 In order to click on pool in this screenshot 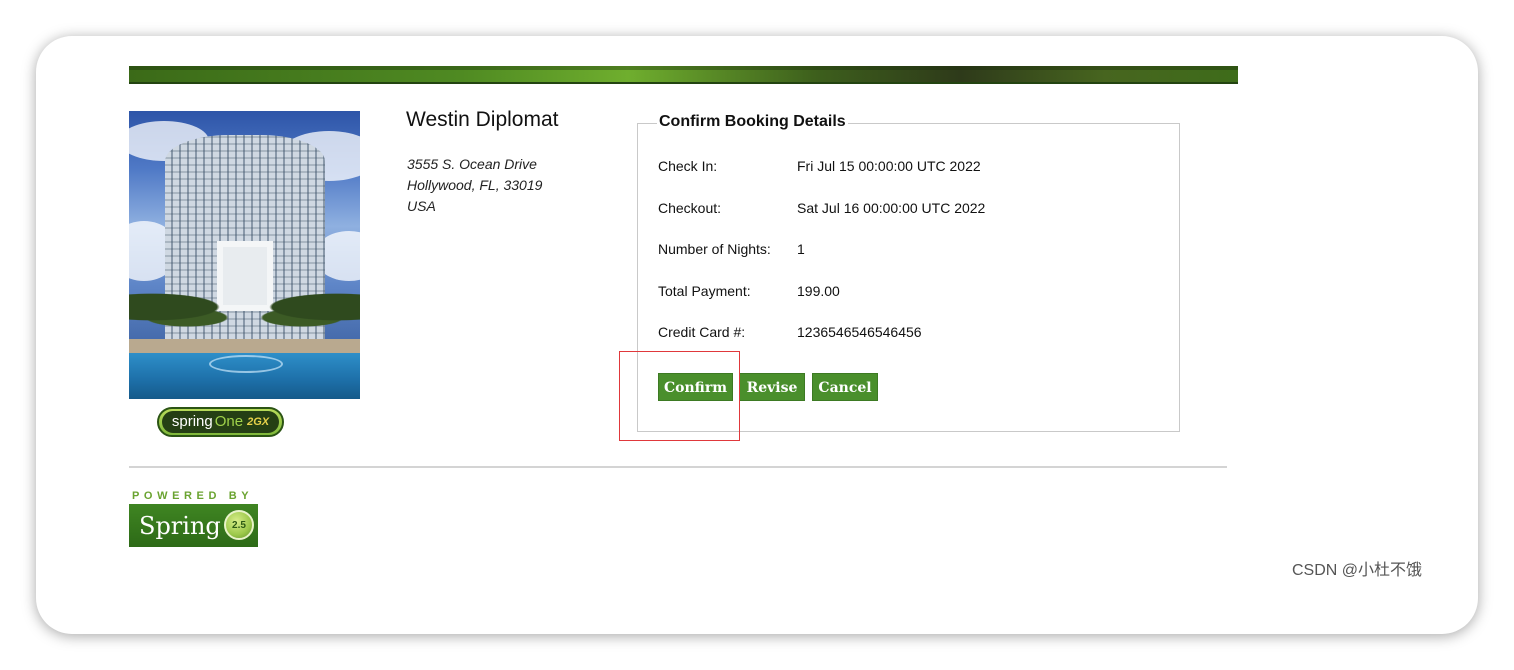, I will do `click(244, 376)`.